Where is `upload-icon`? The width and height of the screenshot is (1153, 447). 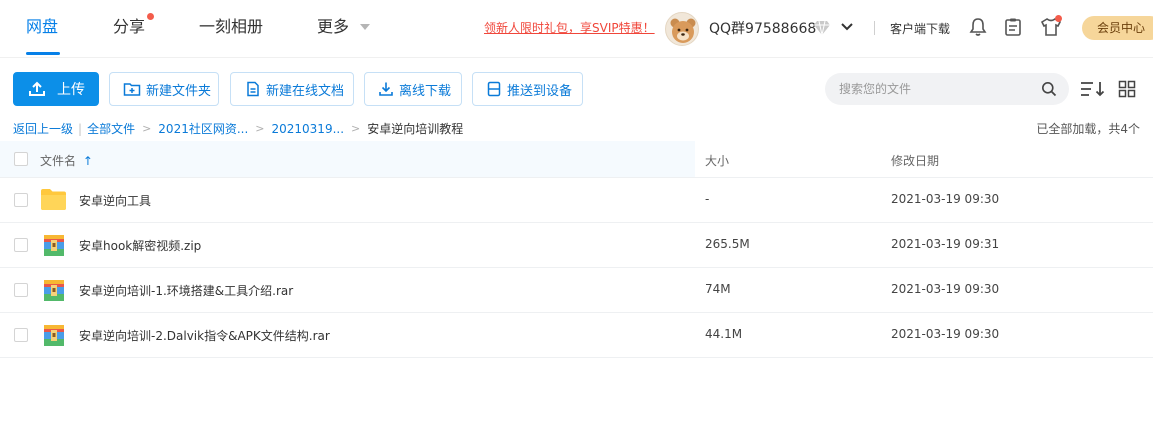
upload-icon is located at coordinates (37, 88).